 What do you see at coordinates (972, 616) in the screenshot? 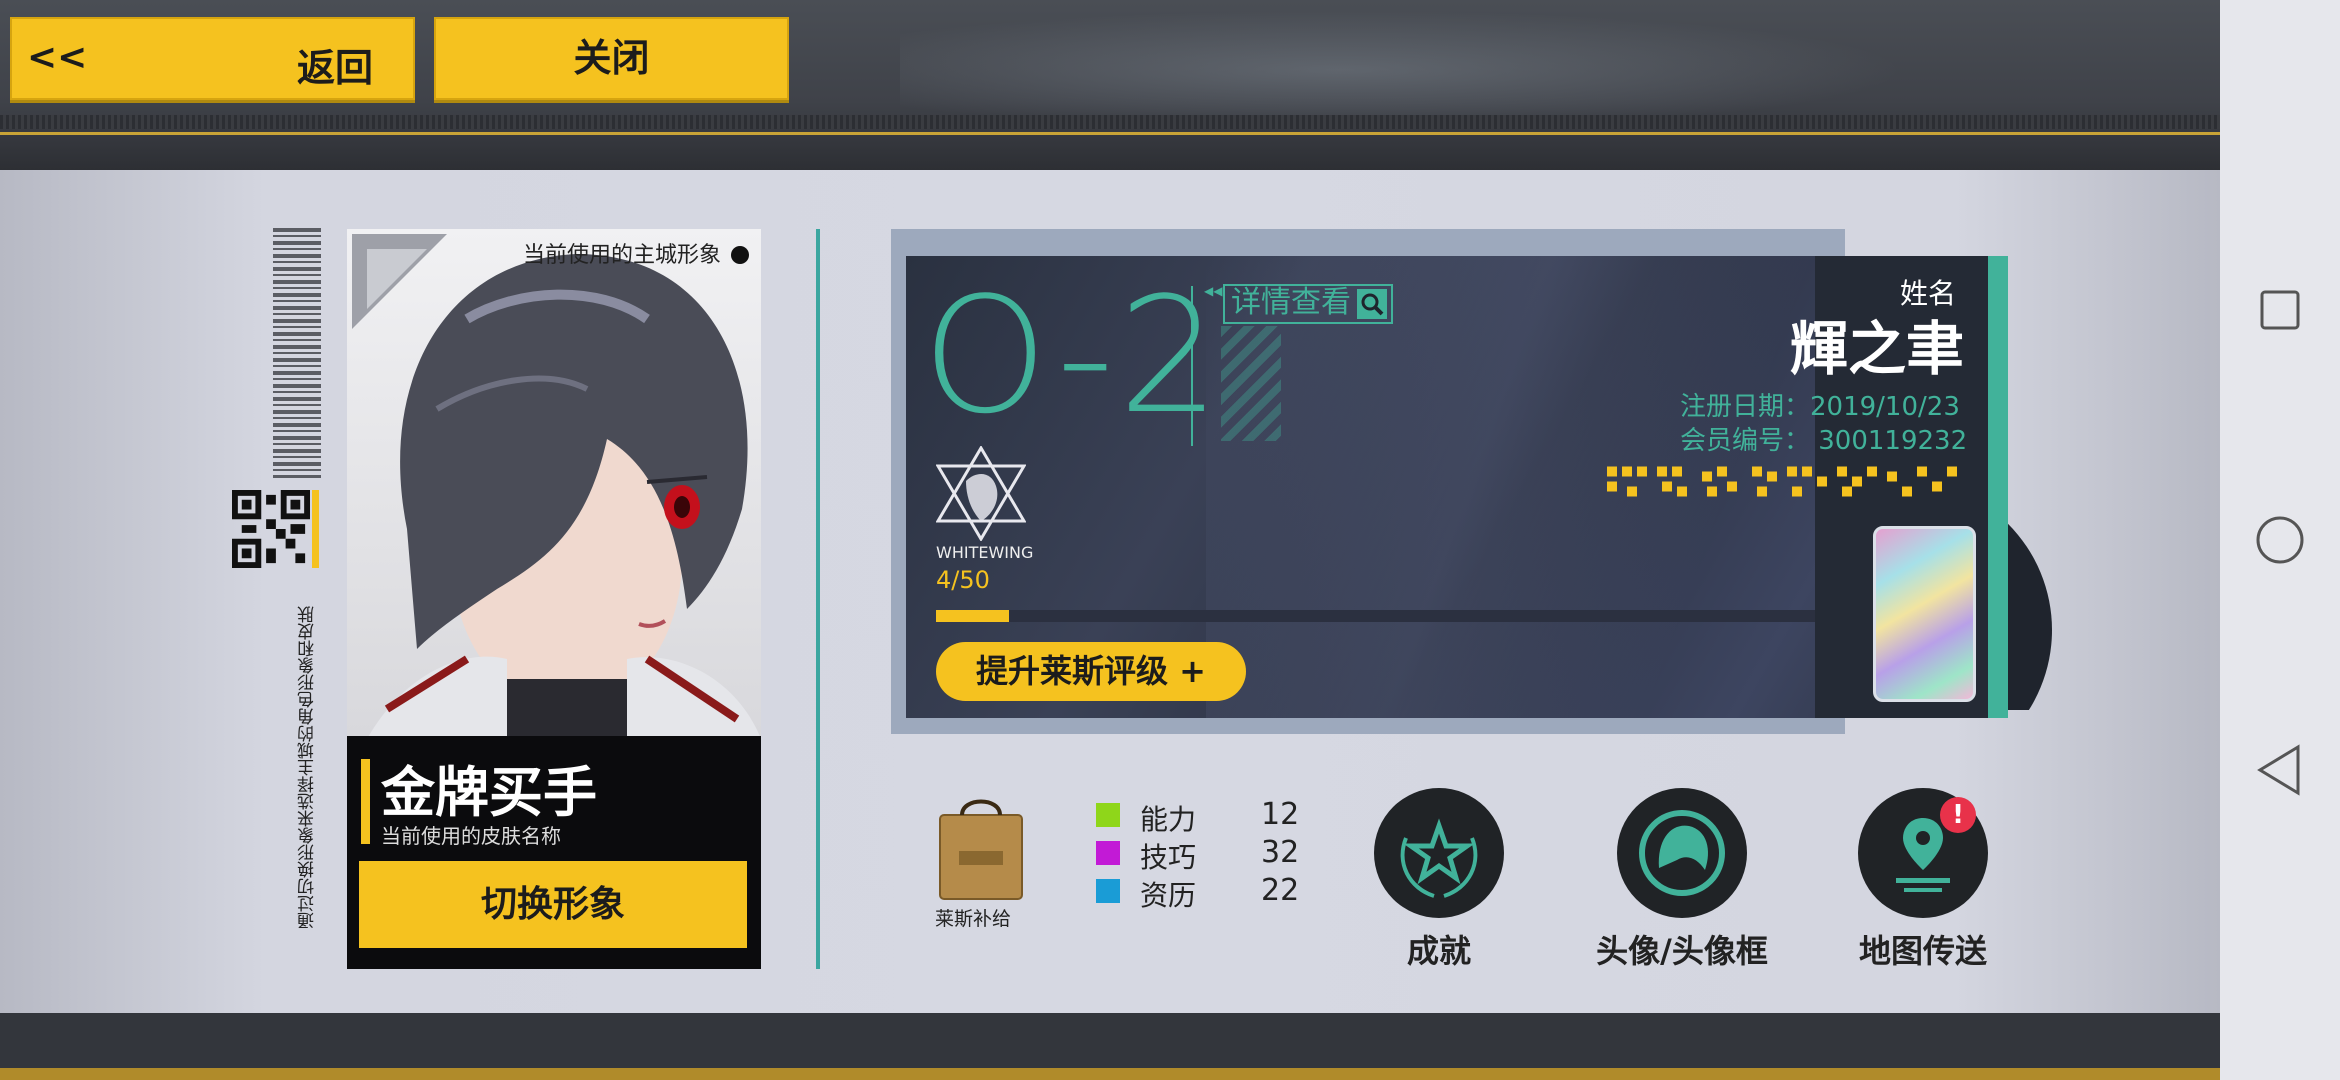
I see `progress-fill` at bounding box center [972, 616].